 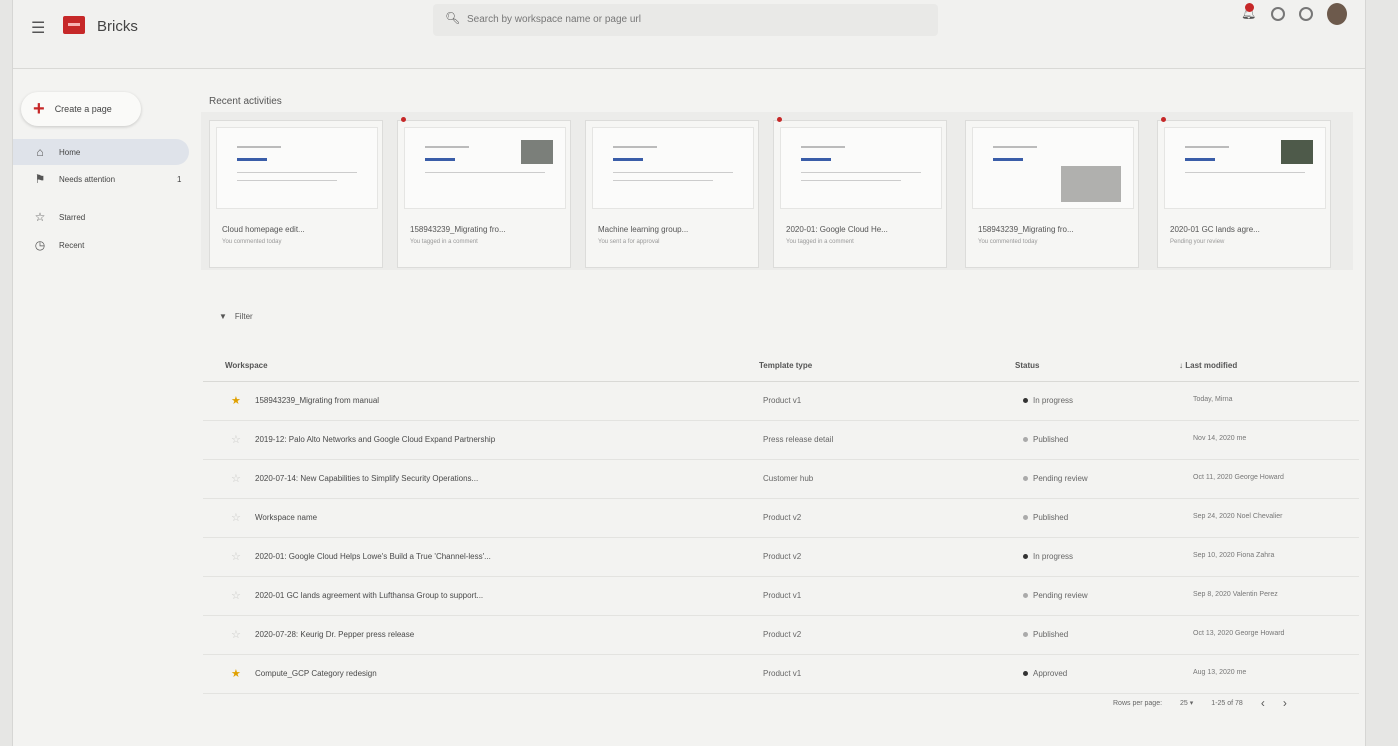 What do you see at coordinates (1285, 703) in the screenshot?
I see `chevron-right-icon: ›` at bounding box center [1285, 703].